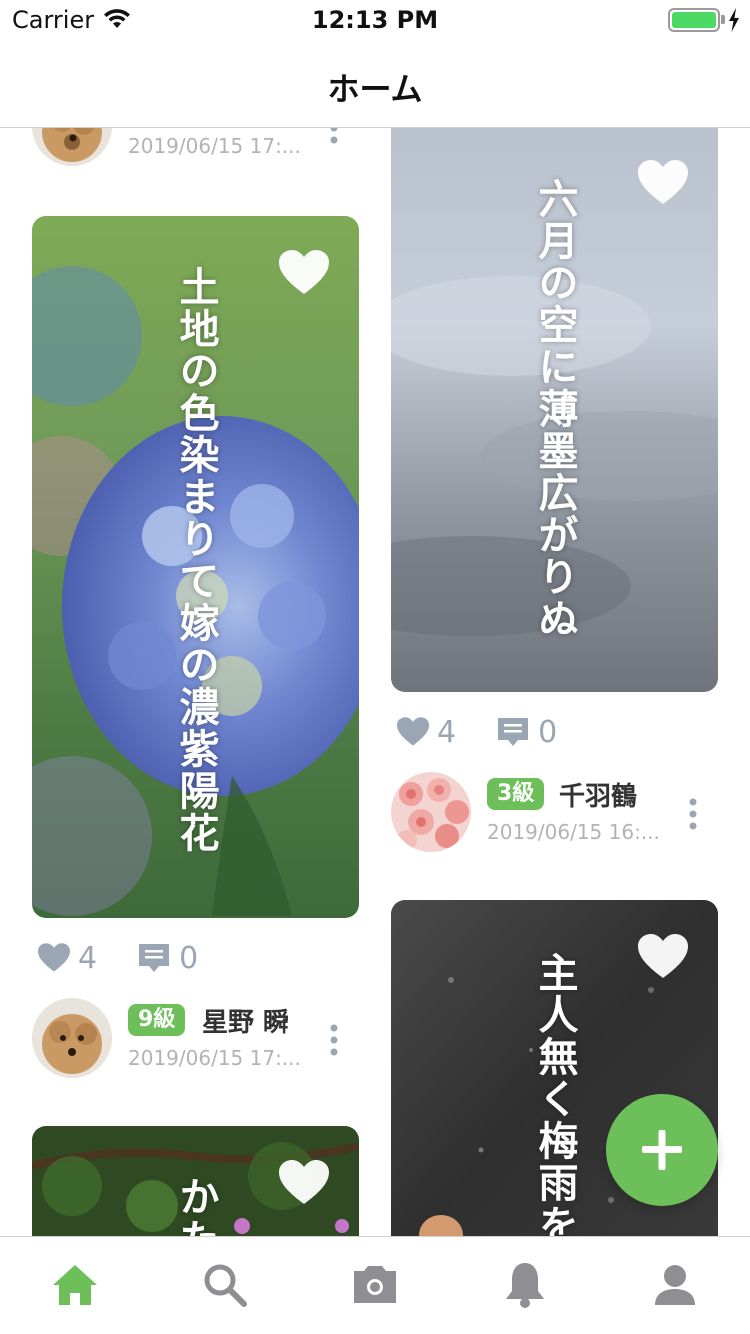 The width and height of the screenshot is (750, 1334). I want to click on post-poem: 六月の空に薄墨広がりぬ, so click(554, 409).